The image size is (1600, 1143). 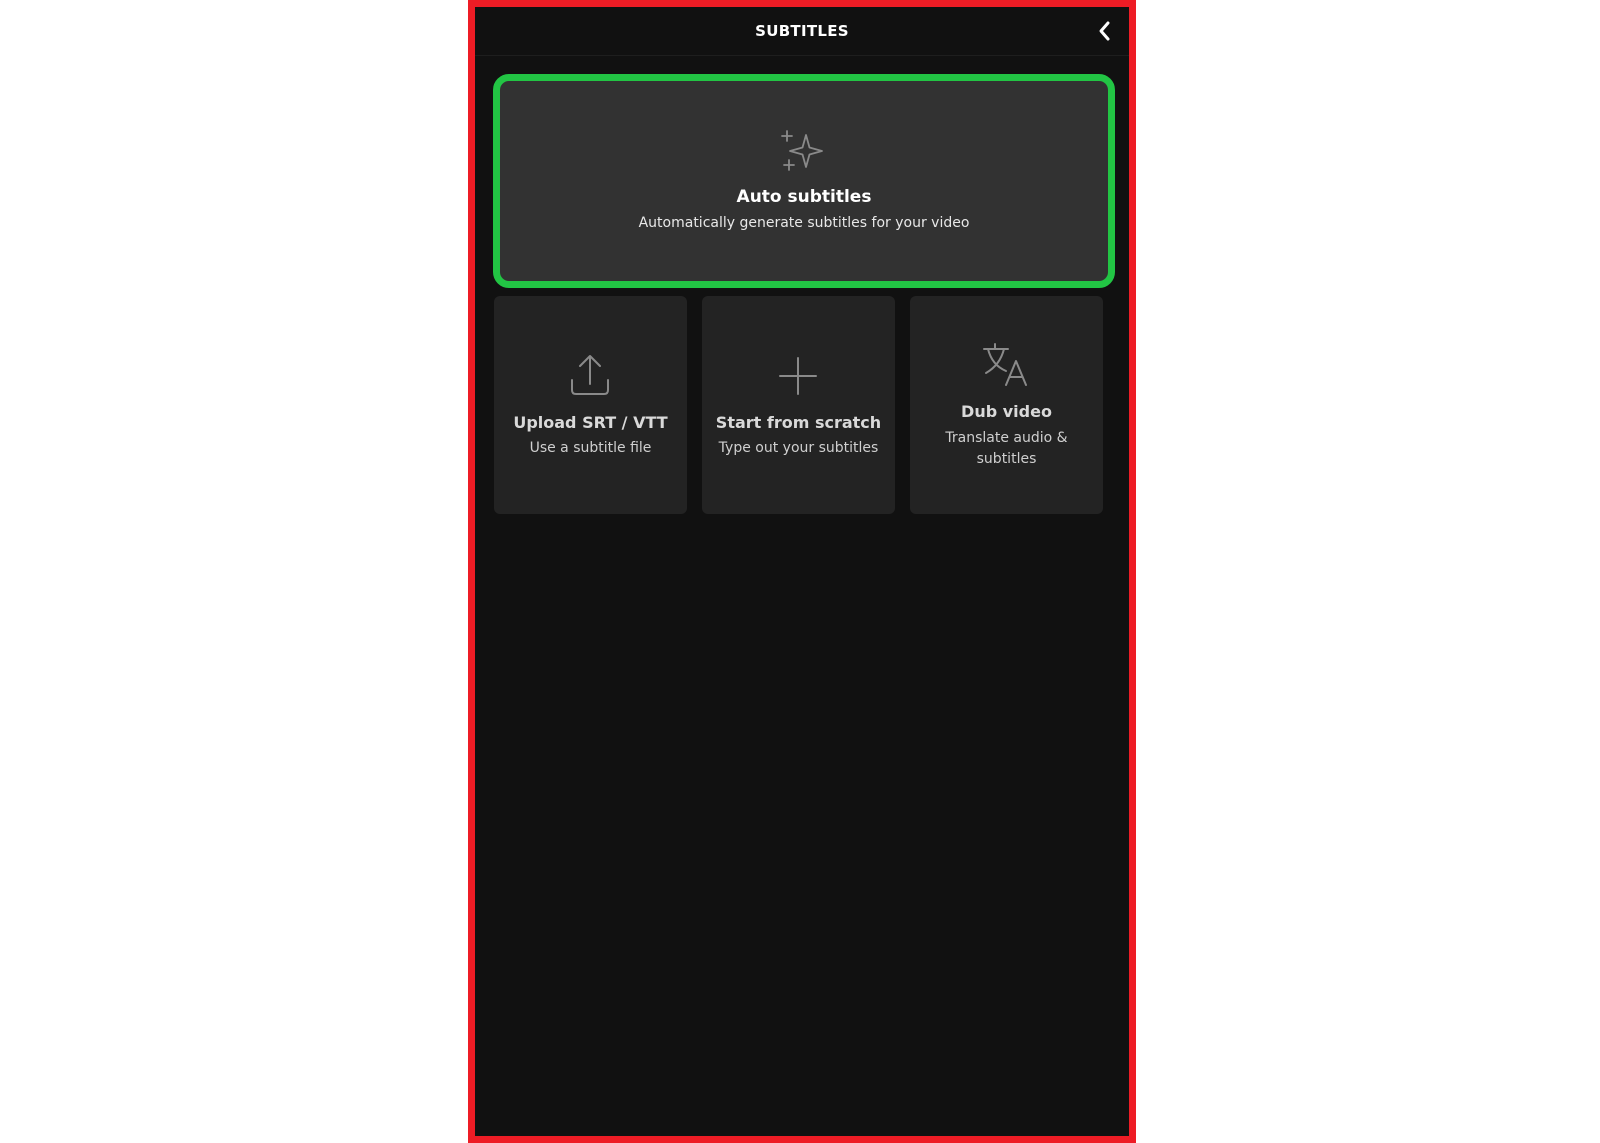 I want to click on upload-srt-vtt-description: Use a subtitle file, so click(x=590, y=448).